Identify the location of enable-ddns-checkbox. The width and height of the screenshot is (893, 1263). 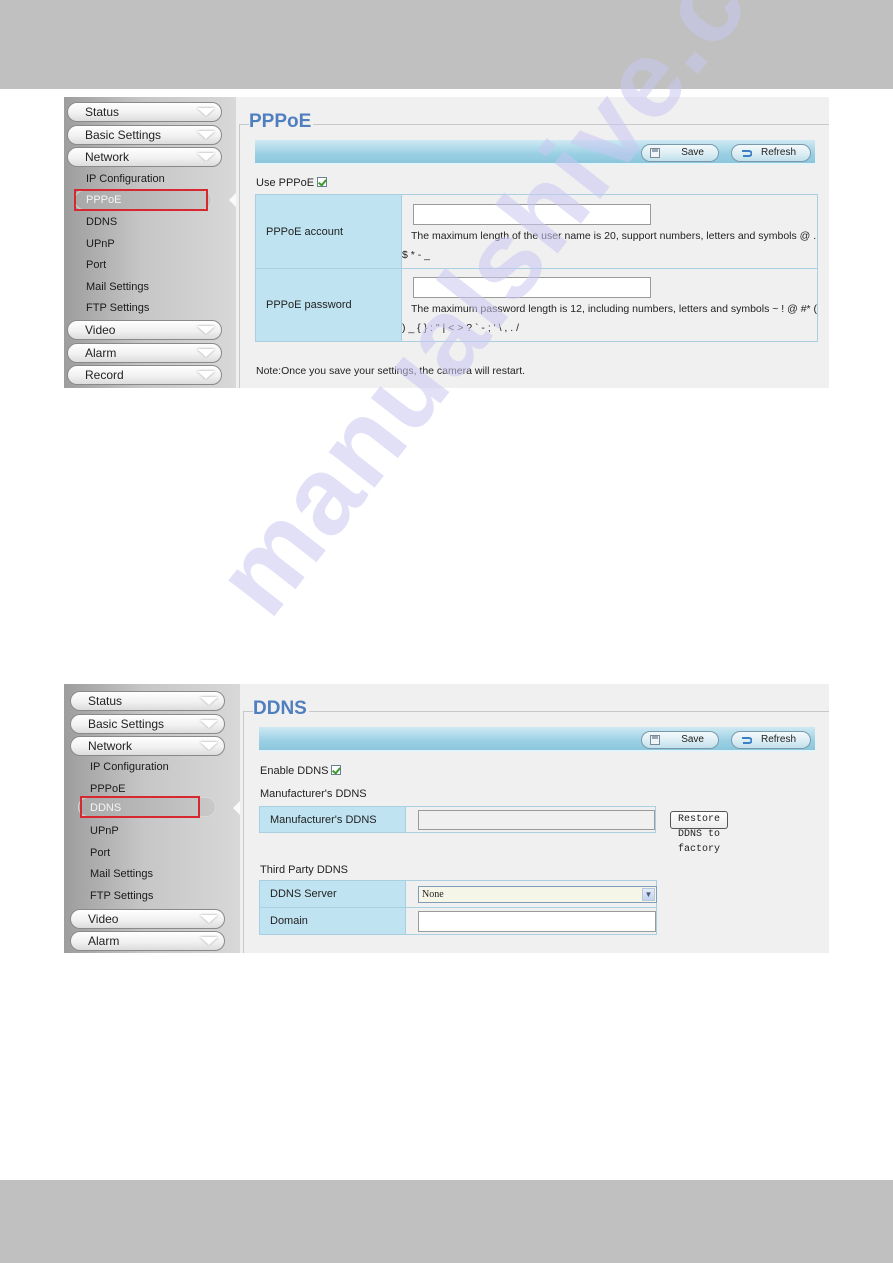
(336, 770).